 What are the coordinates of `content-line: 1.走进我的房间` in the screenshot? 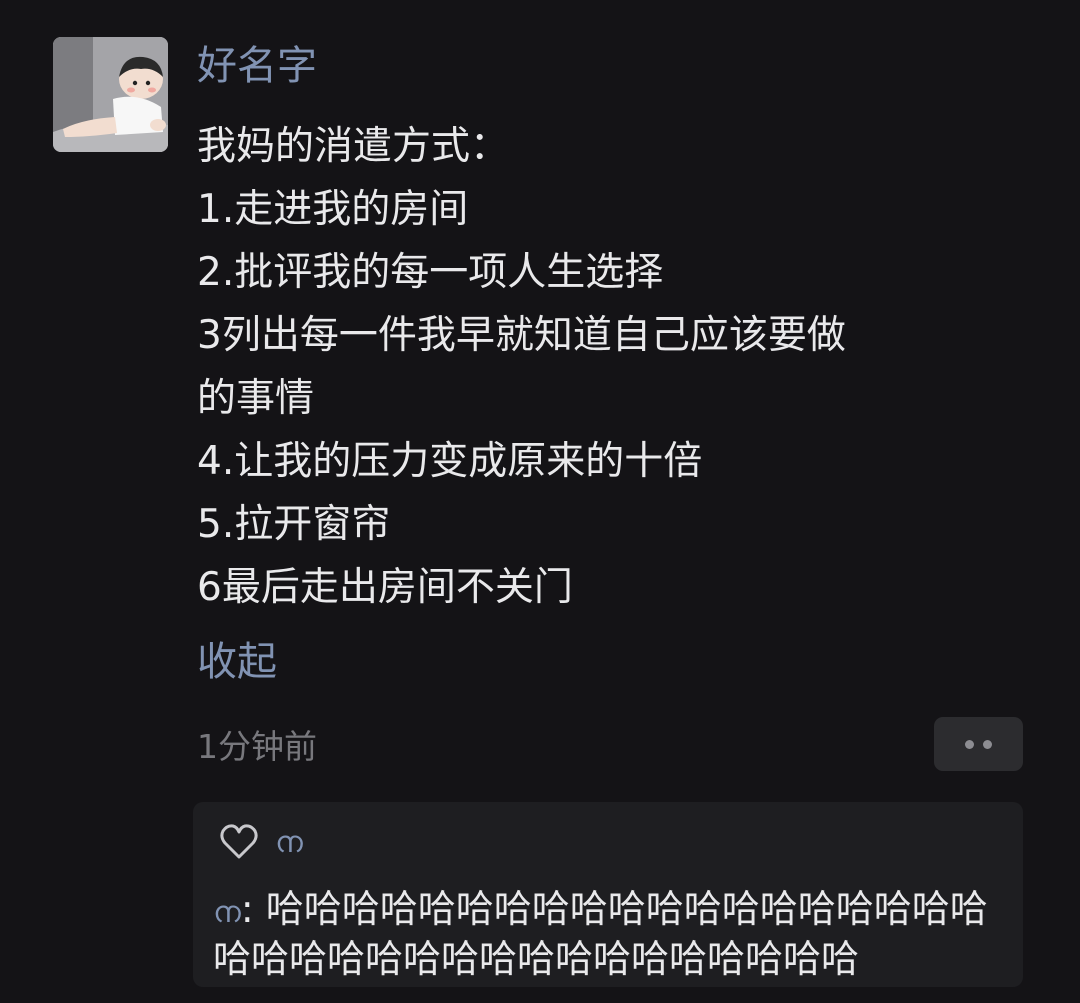 It's located at (333, 209).